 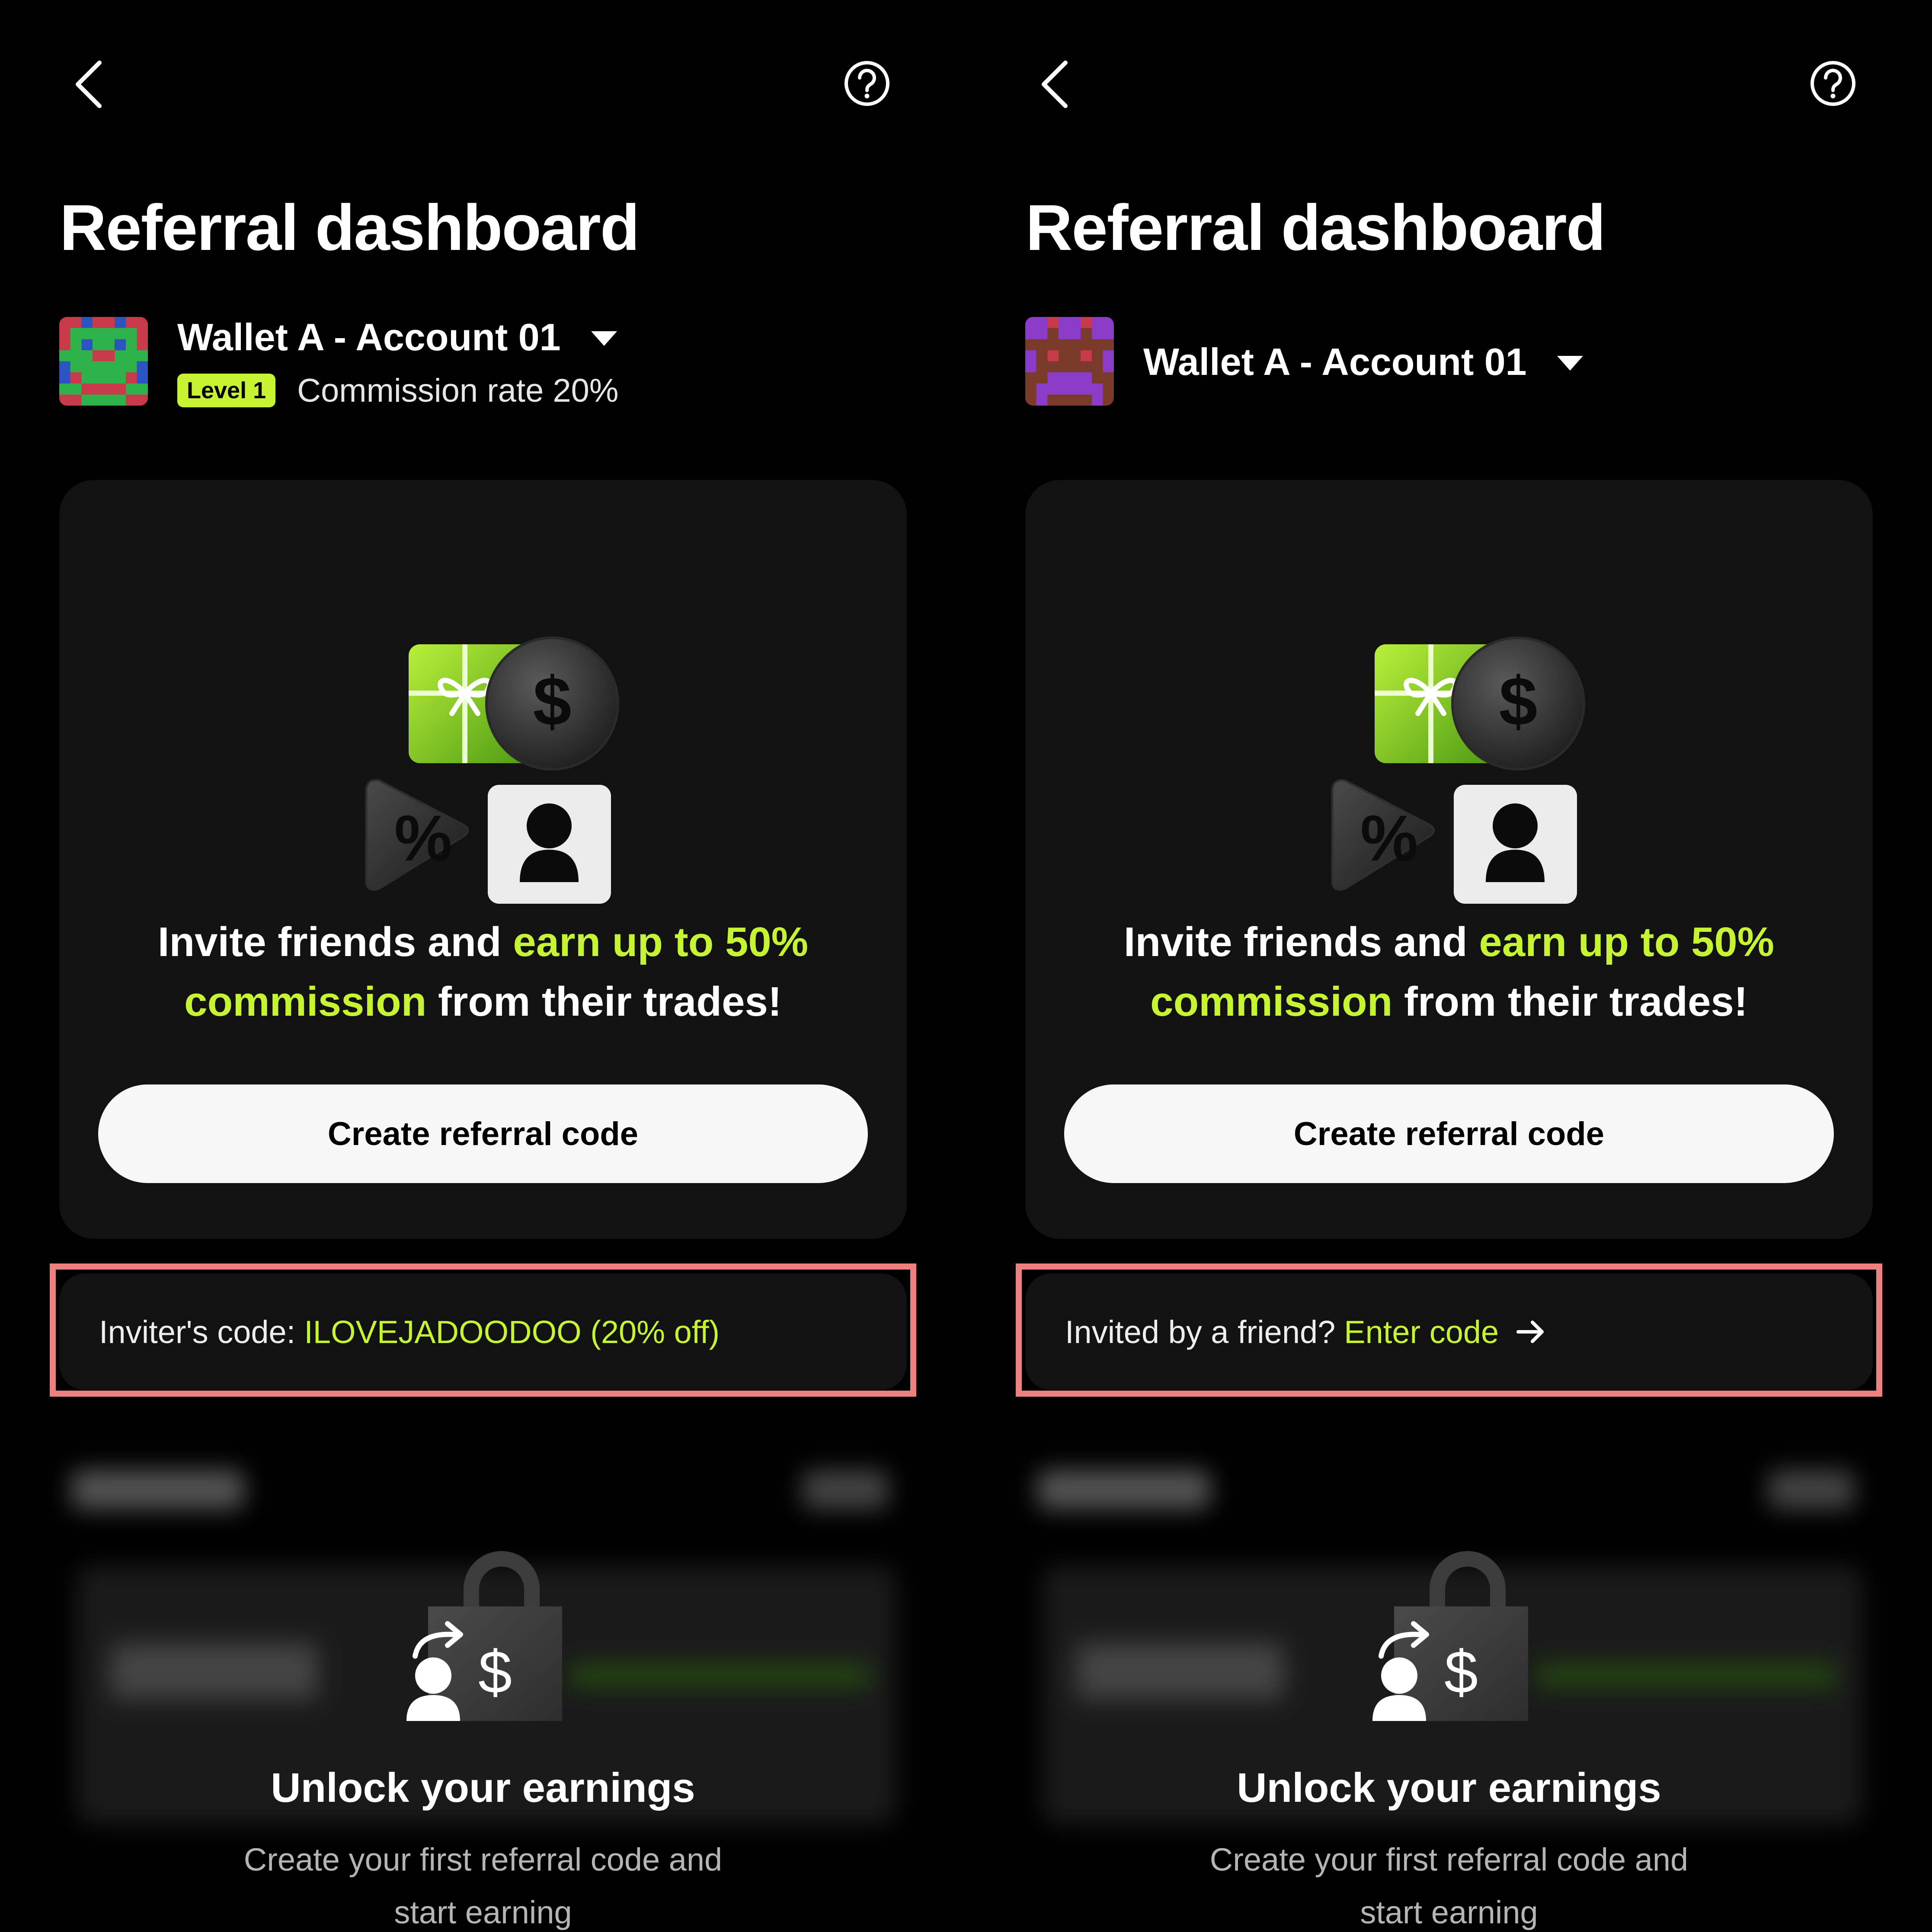 What do you see at coordinates (458, 390) in the screenshot?
I see `commission-rate: Commission rate 20%` at bounding box center [458, 390].